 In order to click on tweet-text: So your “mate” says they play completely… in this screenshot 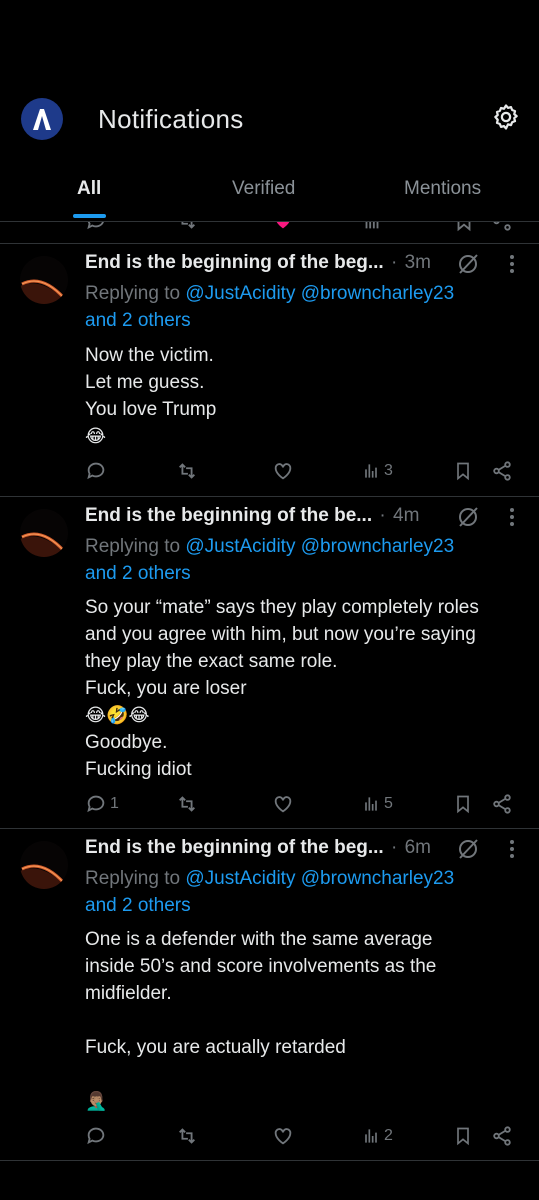, I will do `click(305, 688)`.